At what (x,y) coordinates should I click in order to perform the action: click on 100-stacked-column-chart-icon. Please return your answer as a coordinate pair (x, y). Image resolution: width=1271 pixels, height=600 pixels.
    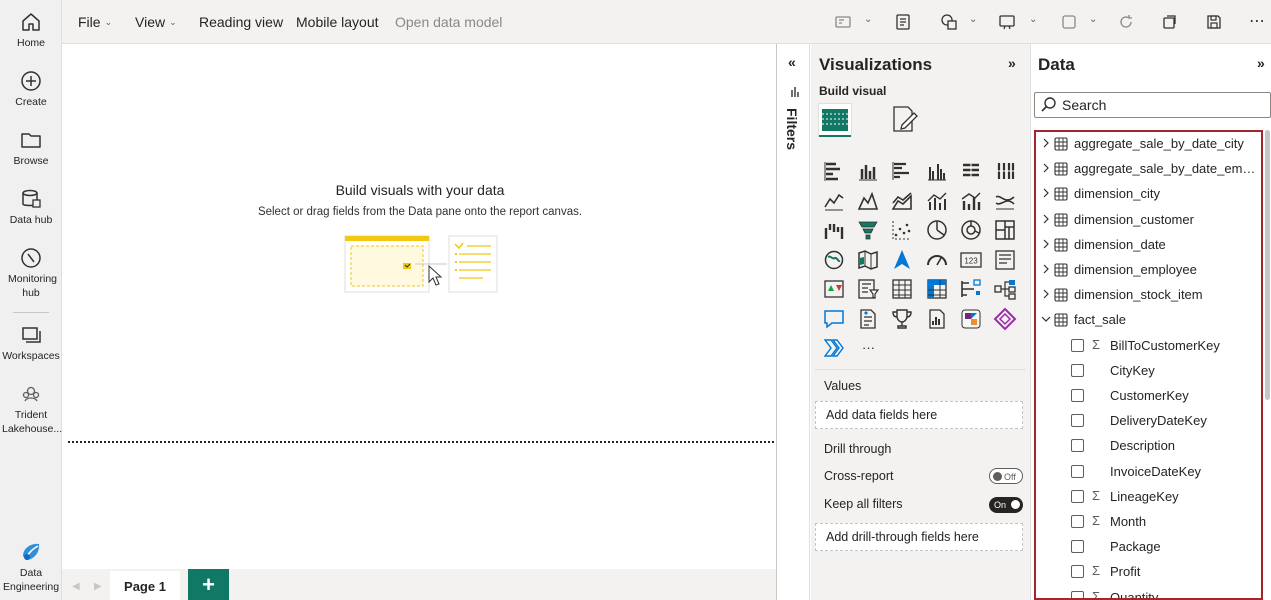
    Looking at the image, I should click on (1005, 171).